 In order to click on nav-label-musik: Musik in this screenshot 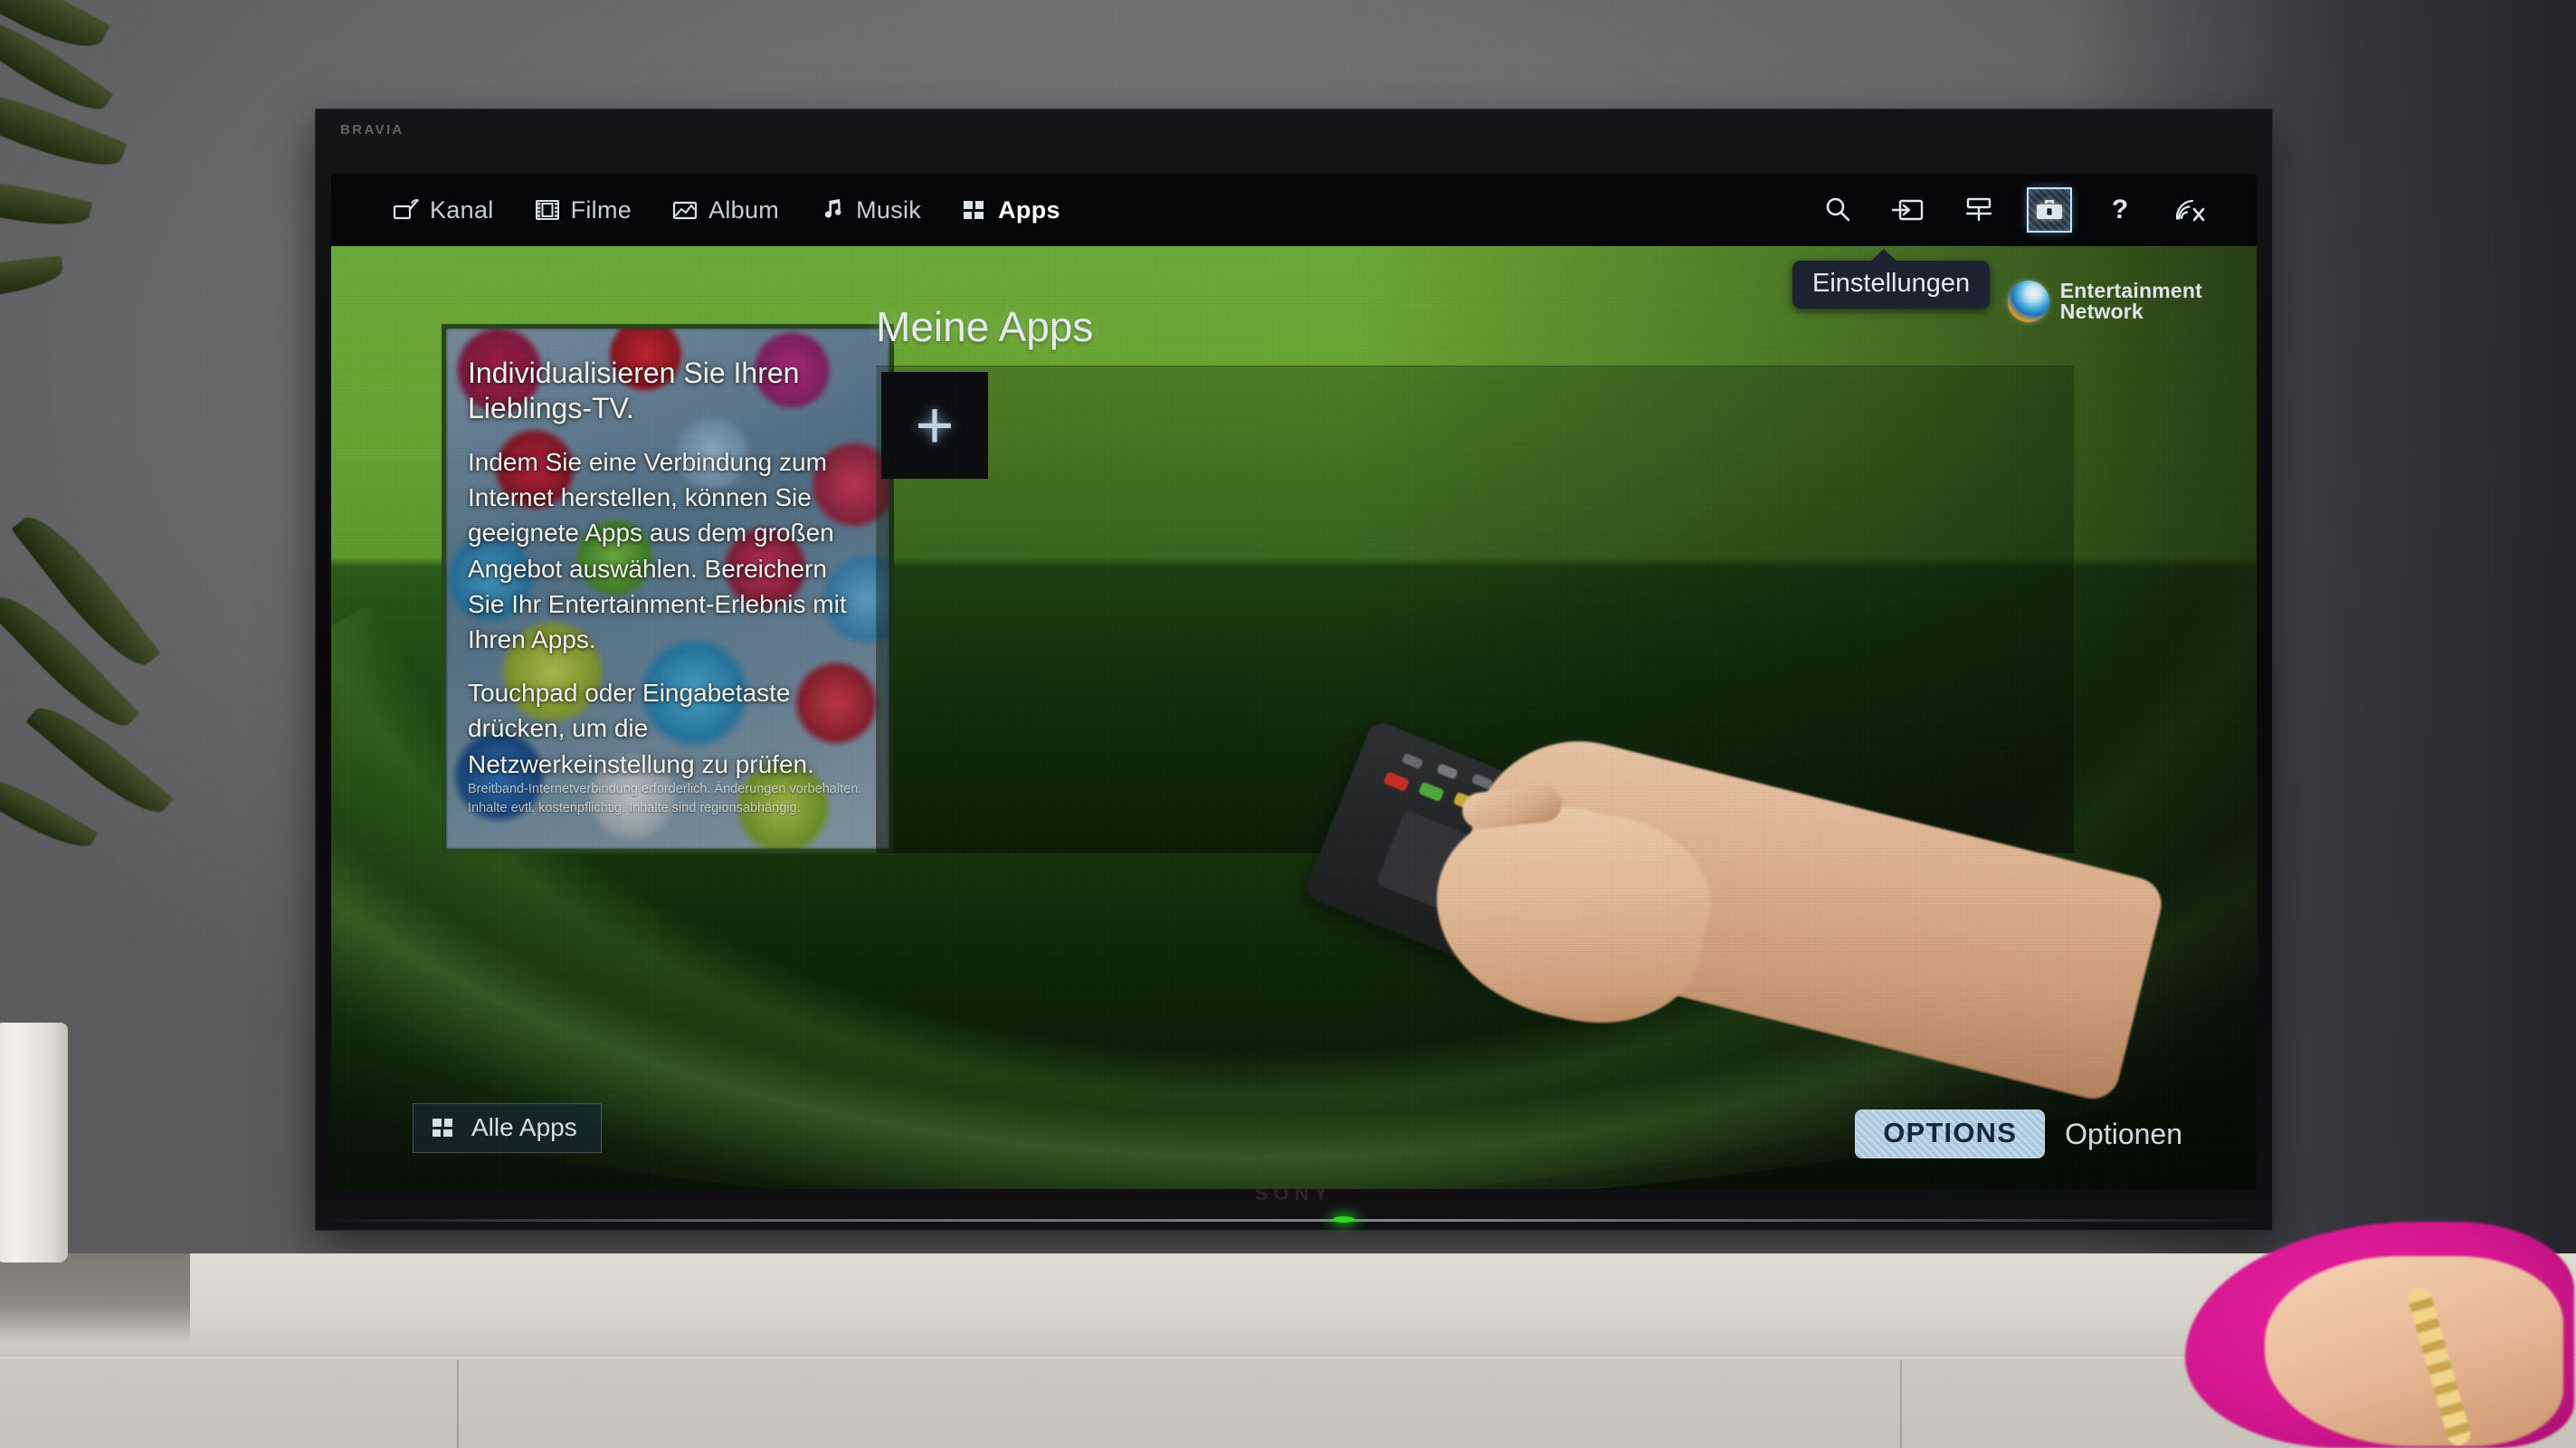, I will do `click(889, 210)`.